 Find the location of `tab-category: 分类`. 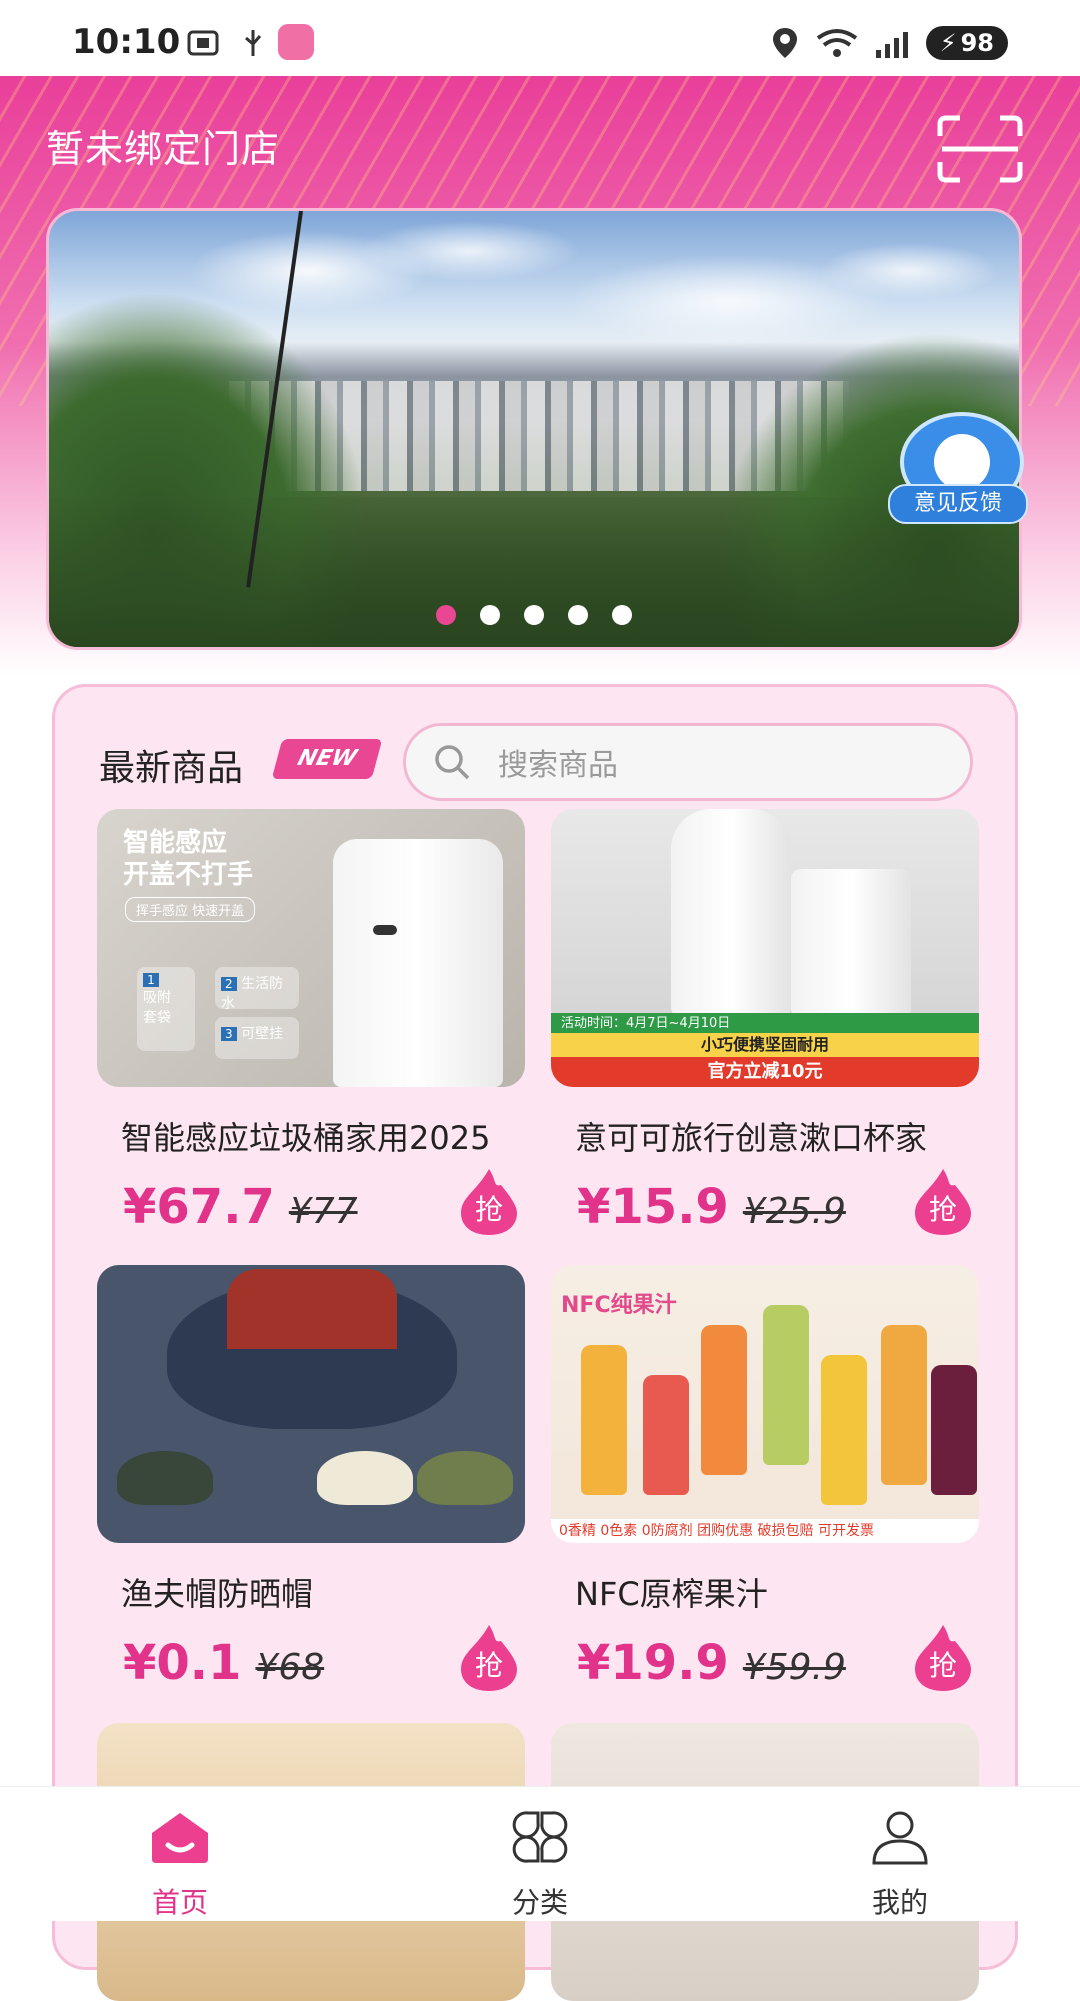

tab-category: 分类 is located at coordinates (540, 1854).